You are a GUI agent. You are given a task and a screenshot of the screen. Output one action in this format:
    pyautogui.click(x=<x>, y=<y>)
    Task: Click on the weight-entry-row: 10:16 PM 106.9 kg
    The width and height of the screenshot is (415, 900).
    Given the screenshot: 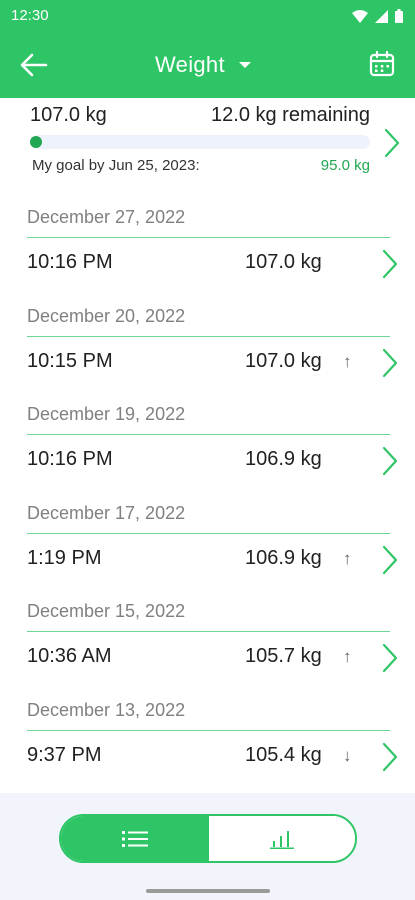 What is the action you would take?
    pyautogui.click(x=207, y=461)
    